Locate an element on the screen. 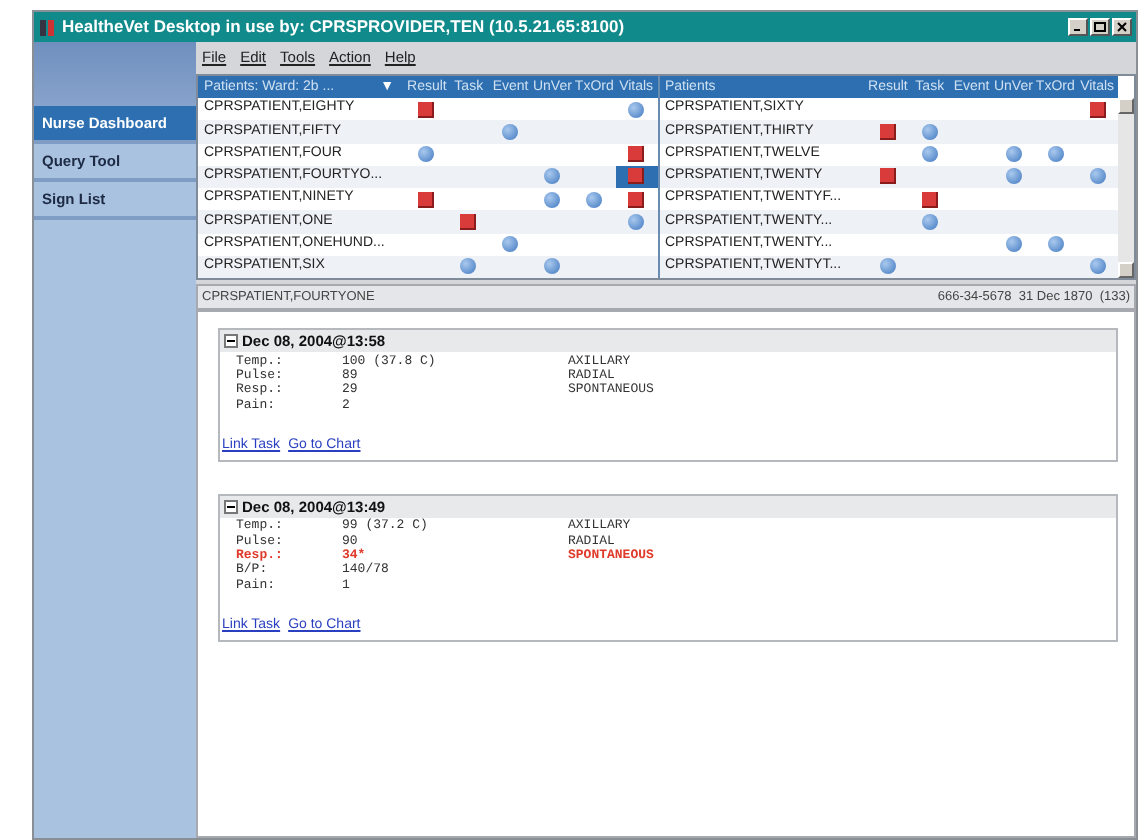 This screenshot has width=1138, height=840. selected-cell is located at coordinates (636, 176).